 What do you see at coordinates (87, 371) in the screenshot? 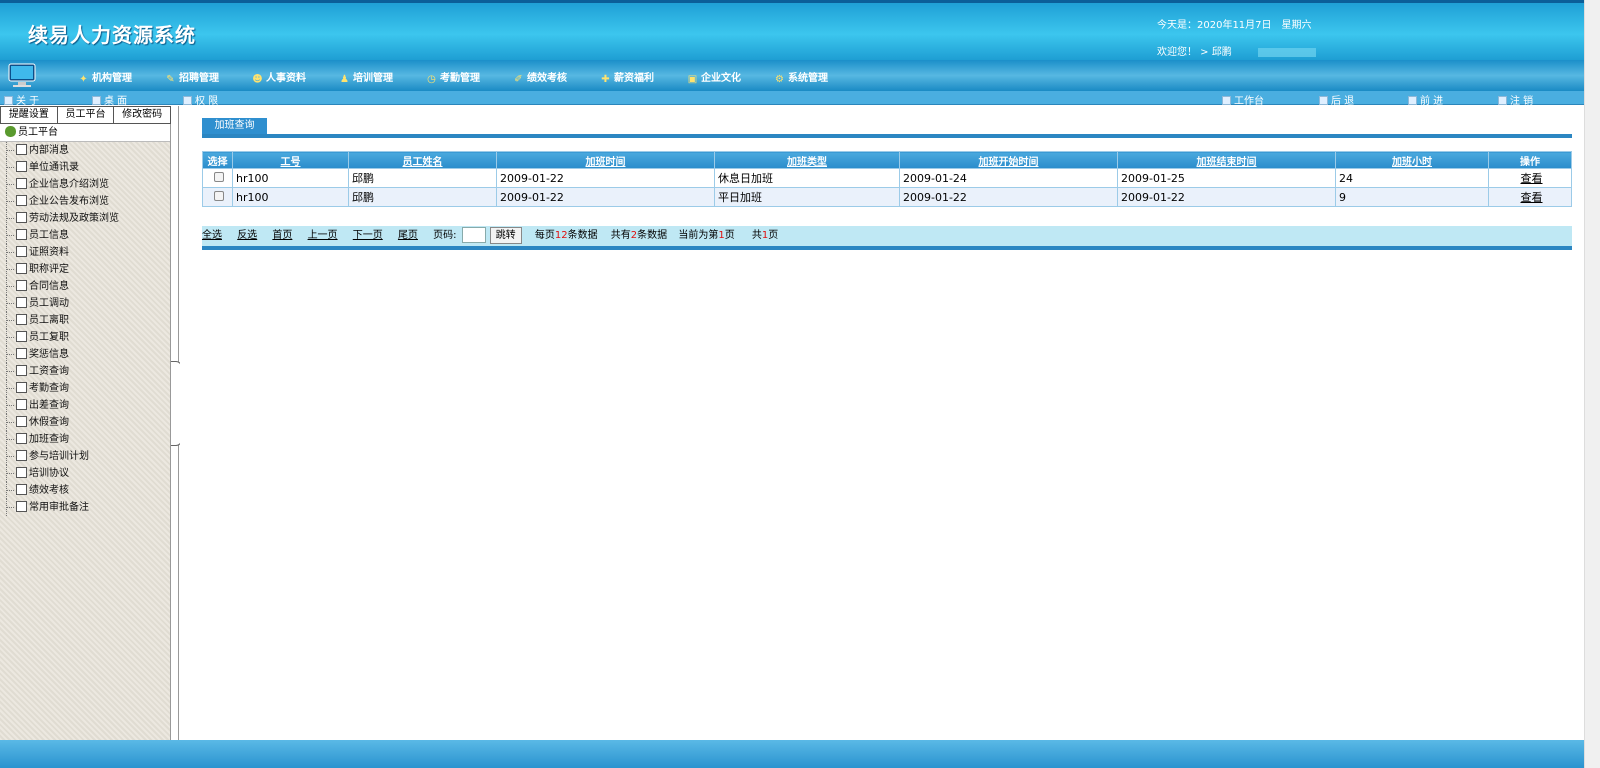
I see `sidebar-item-salary-query: 工资查询` at bounding box center [87, 371].